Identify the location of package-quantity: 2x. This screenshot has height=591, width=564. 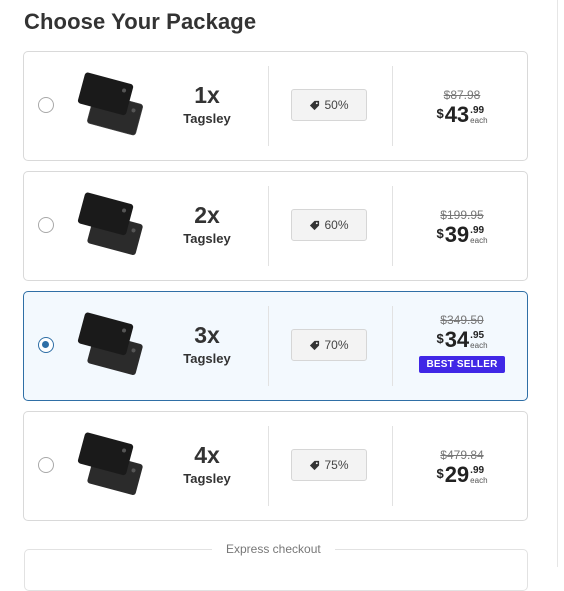
(207, 215).